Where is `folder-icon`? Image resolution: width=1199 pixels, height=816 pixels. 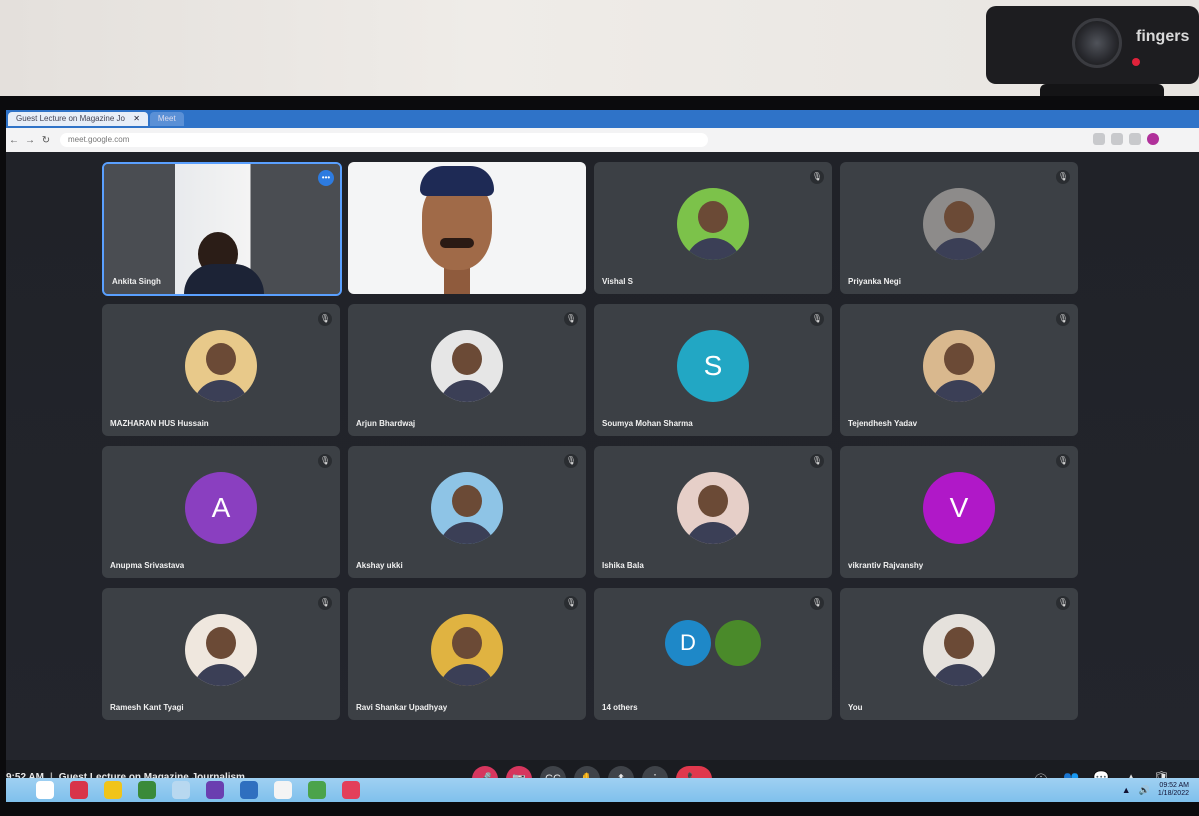
folder-icon is located at coordinates (113, 790).